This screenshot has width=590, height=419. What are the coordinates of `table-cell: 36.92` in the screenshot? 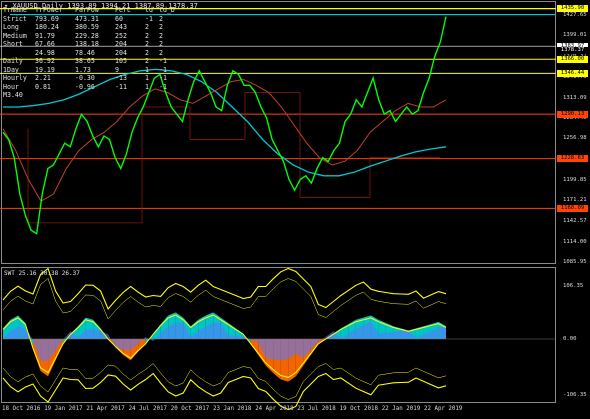 It's located at (45, 61).